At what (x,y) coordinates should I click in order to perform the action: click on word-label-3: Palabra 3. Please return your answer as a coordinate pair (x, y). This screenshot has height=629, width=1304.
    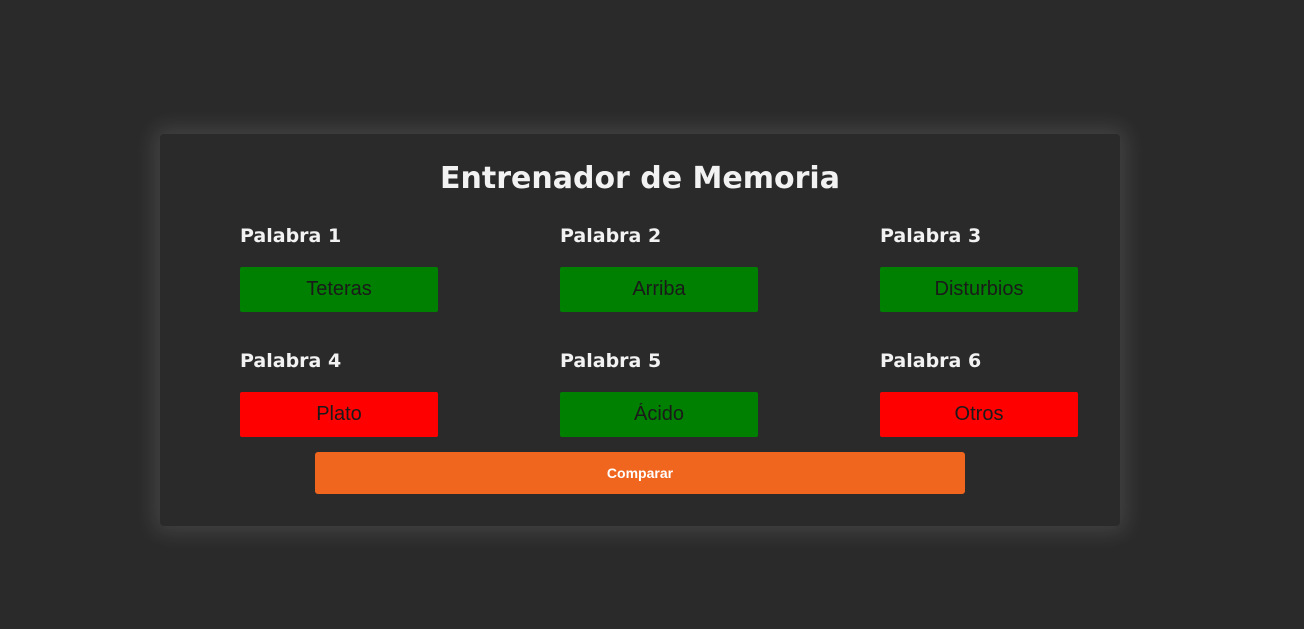
    Looking at the image, I should click on (931, 236).